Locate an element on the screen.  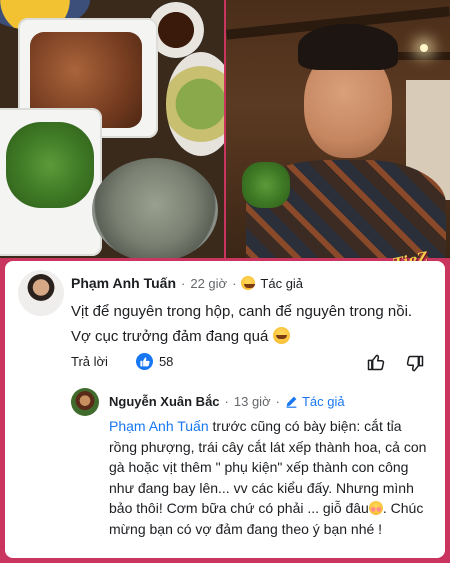
author-badge: Tác giả is located at coordinates (282, 283).